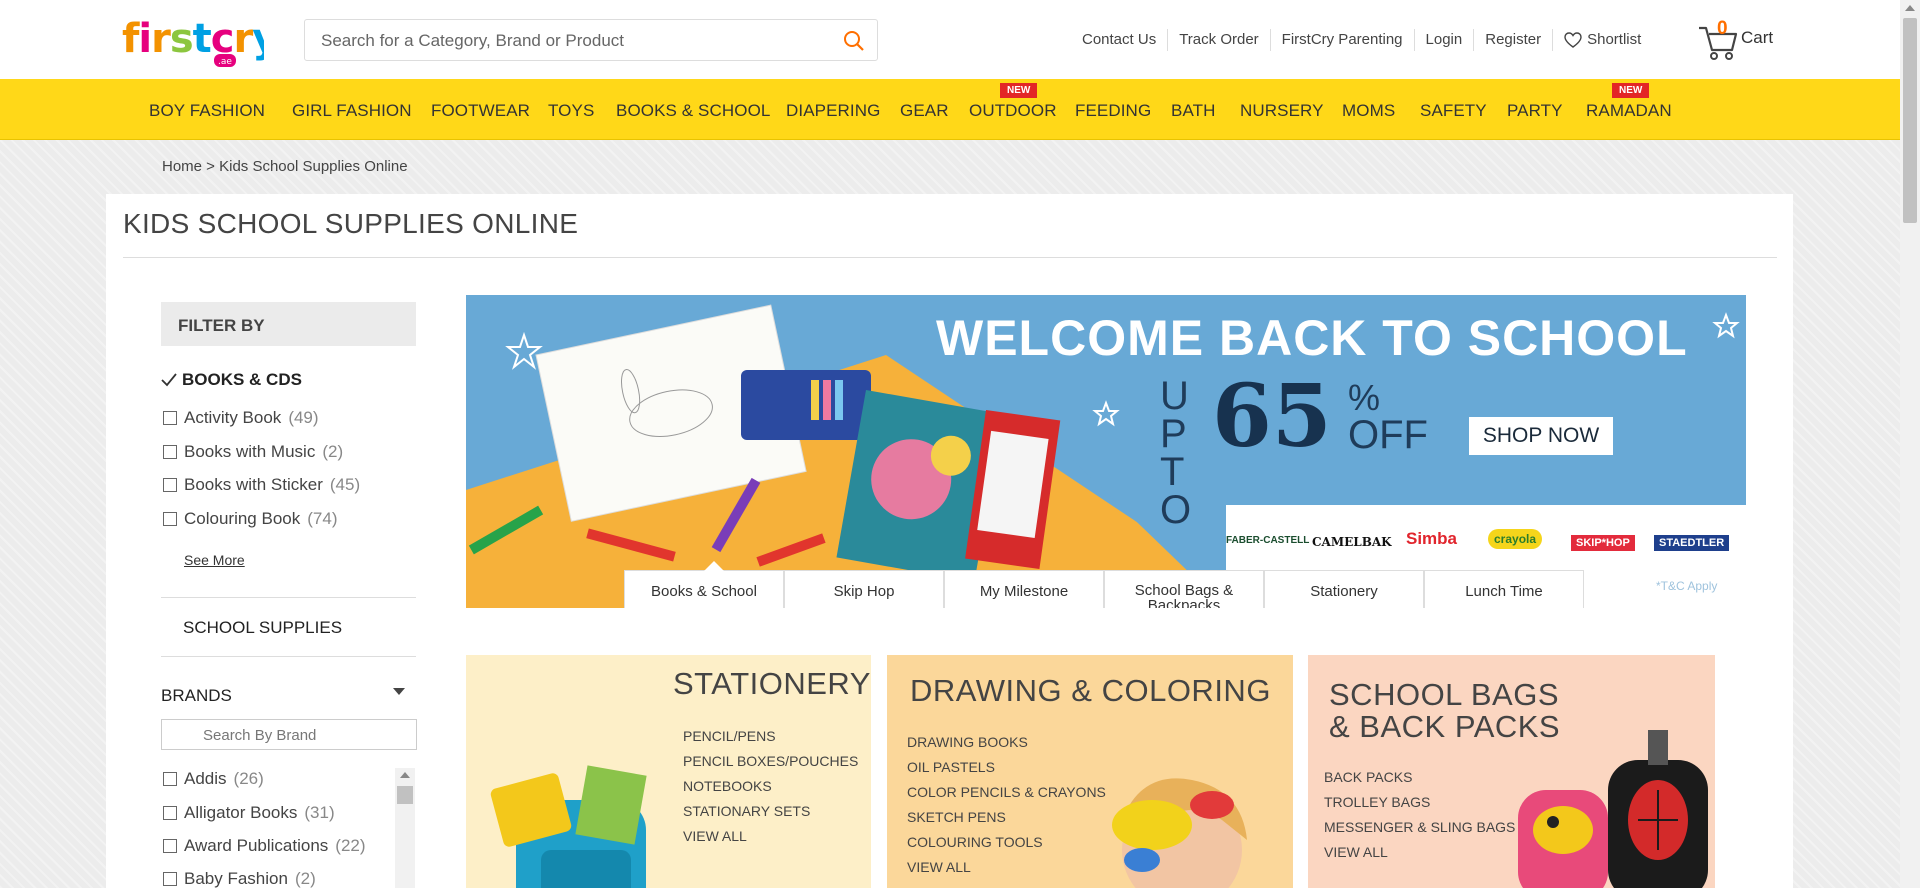 The height and width of the screenshot is (888, 1920). Describe the element at coordinates (833, 111) in the screenshot. I see `nav-diapering: DIAPERING` at that location.